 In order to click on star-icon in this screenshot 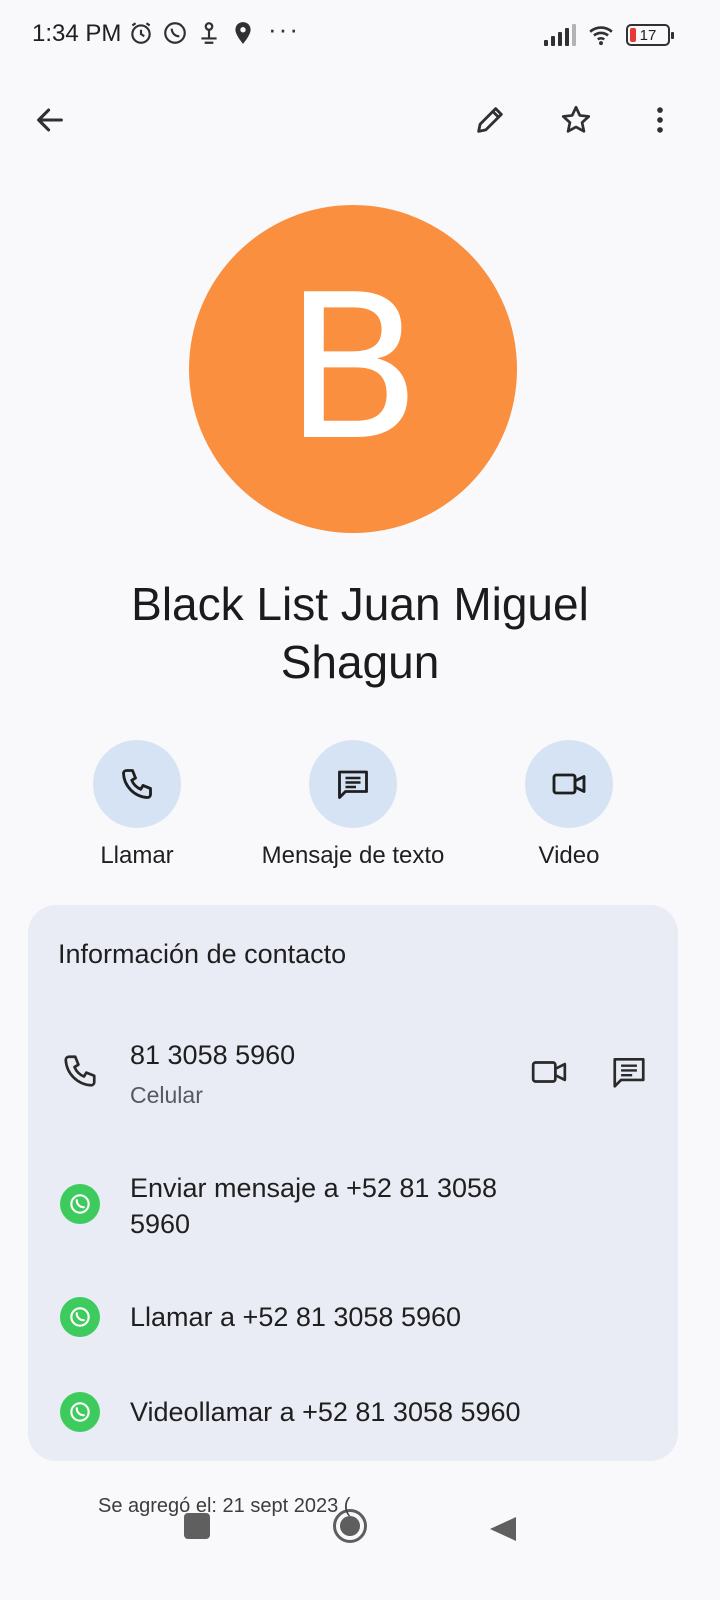, I will do `click(576, 119)`.